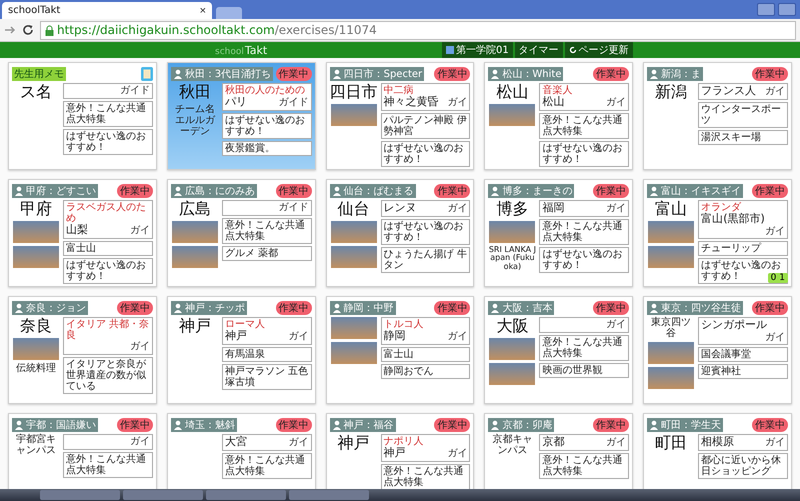  What do you see at coordinates (77, 230) in the screenshot?
I see `guide-title: 山梨` at bounding box center [77, 230].